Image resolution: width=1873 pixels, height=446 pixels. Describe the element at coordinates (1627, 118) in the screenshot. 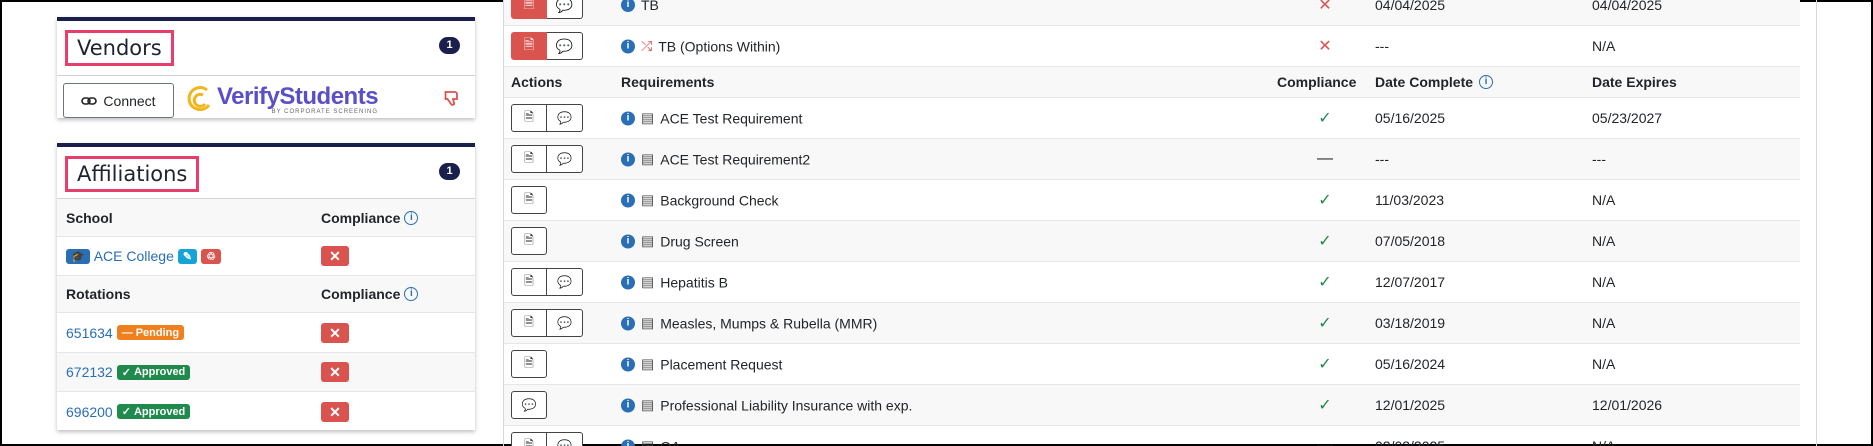

I see `date-expires: 05/23/2027` at that location.